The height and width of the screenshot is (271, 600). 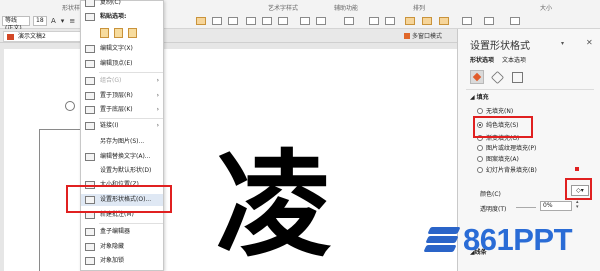 What do you see at coordinates (132, 33) in the screenshot?
I see `paste-text-only-icon` at bounding box center [132, 33].